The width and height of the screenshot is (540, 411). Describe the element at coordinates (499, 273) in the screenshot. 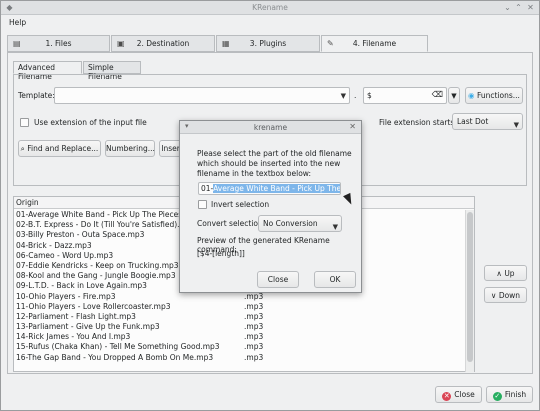

I see `arrow-up-icon: ∧` at that location.